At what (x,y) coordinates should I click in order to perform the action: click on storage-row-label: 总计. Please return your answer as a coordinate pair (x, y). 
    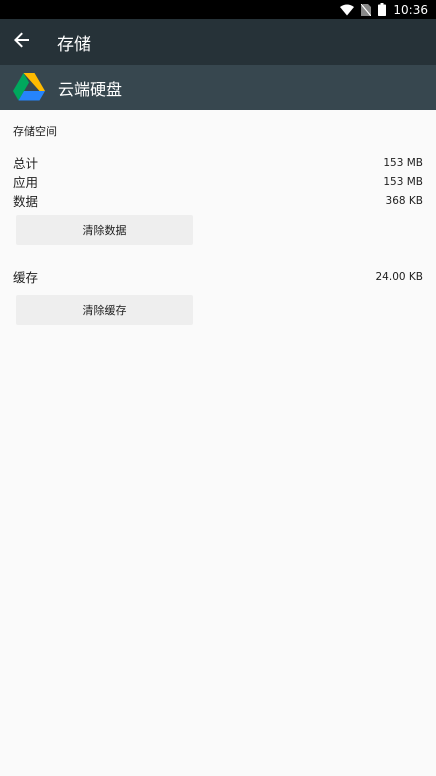
    Looking at the image, I should click on (26, 163).